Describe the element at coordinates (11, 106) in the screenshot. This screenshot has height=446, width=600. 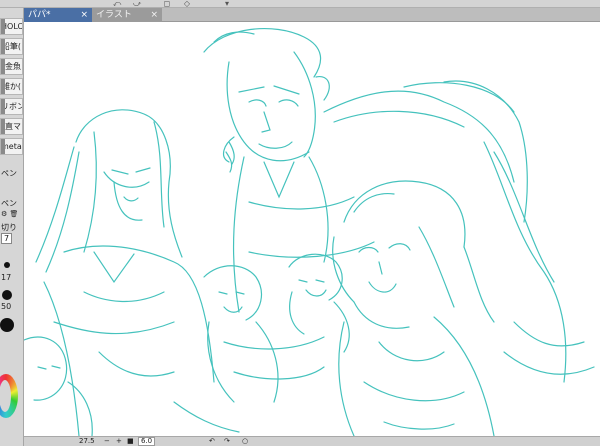
I see `subtool-ribbon: リボン` at that location.